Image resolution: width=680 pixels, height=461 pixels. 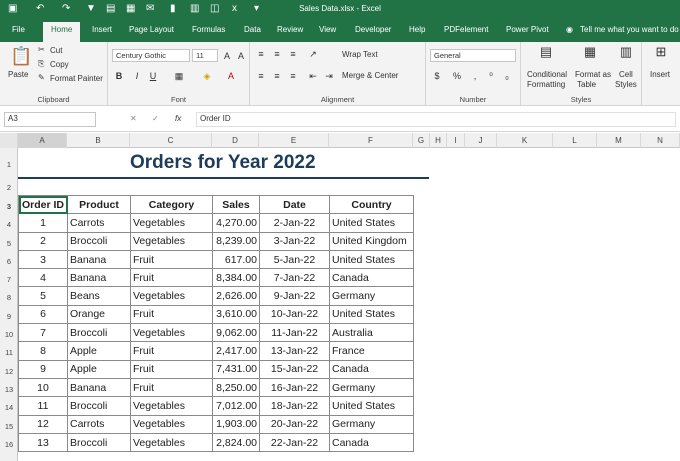 What do you see at coordinates (43, 223) in the screenshot?
I see `table-cell: 1` at bounding box center [43, 223].